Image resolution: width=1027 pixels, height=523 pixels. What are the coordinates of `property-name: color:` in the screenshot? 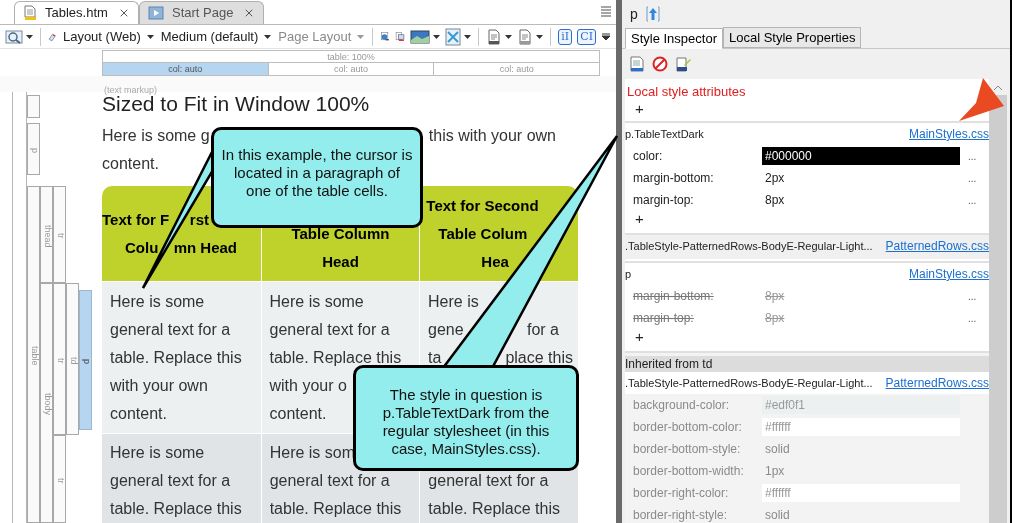 It's located at (648, 156).